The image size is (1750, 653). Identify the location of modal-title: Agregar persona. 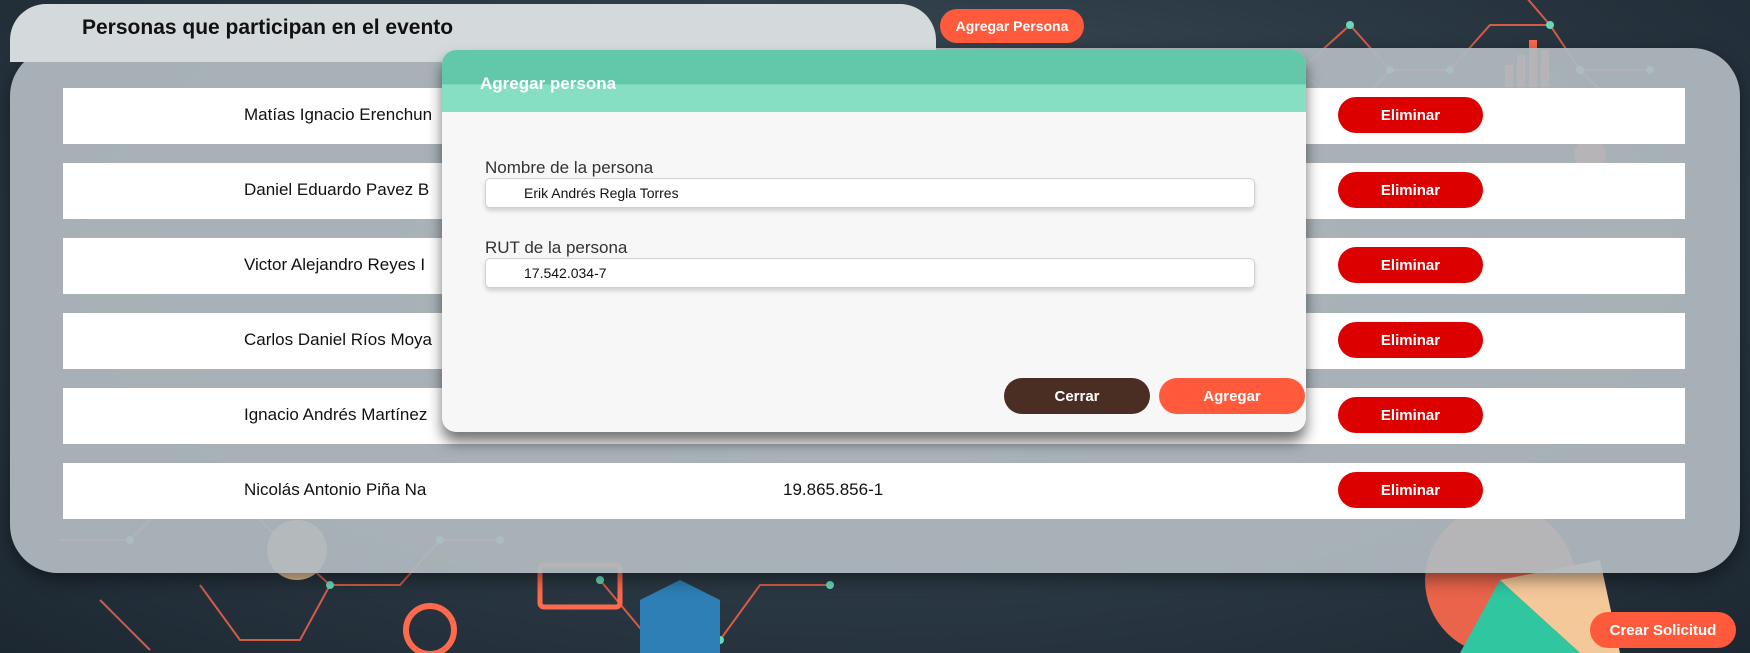
(548, 83).